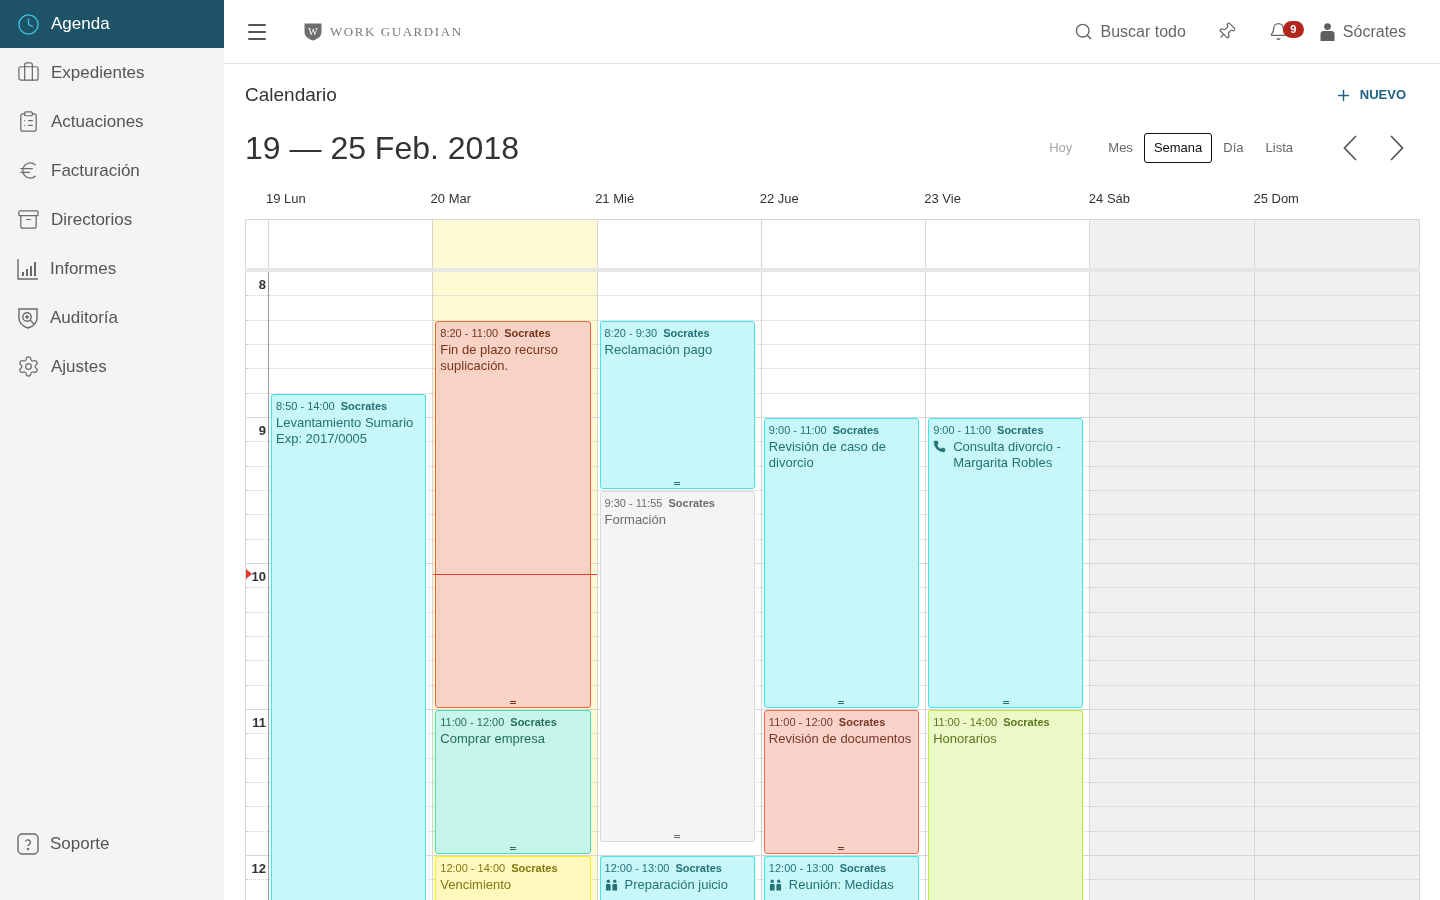 The width and height of the screenshot is (1440, 900). Describe the element at coordinates (677, 666) in the screenshot. I see `calendar-event: 9:30 - 11:55 Socrates Formación` at that location.